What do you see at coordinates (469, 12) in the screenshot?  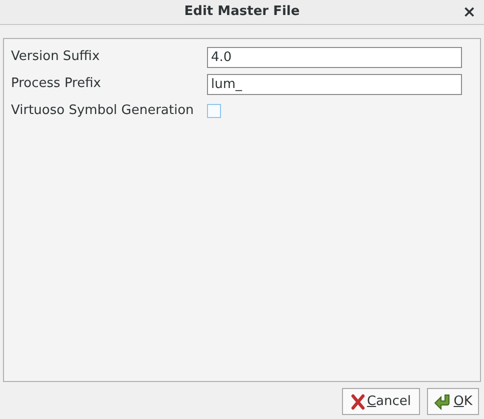 I see `close-button: ×` at bounding box center [469, 12].